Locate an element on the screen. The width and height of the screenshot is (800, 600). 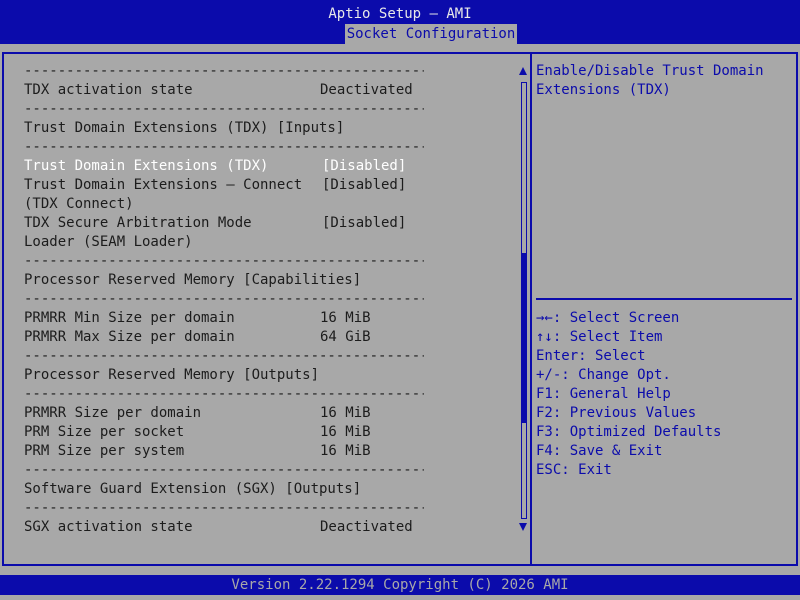
help-text-line-2: Extensions (TDX) is located at coordinates (603, 90).